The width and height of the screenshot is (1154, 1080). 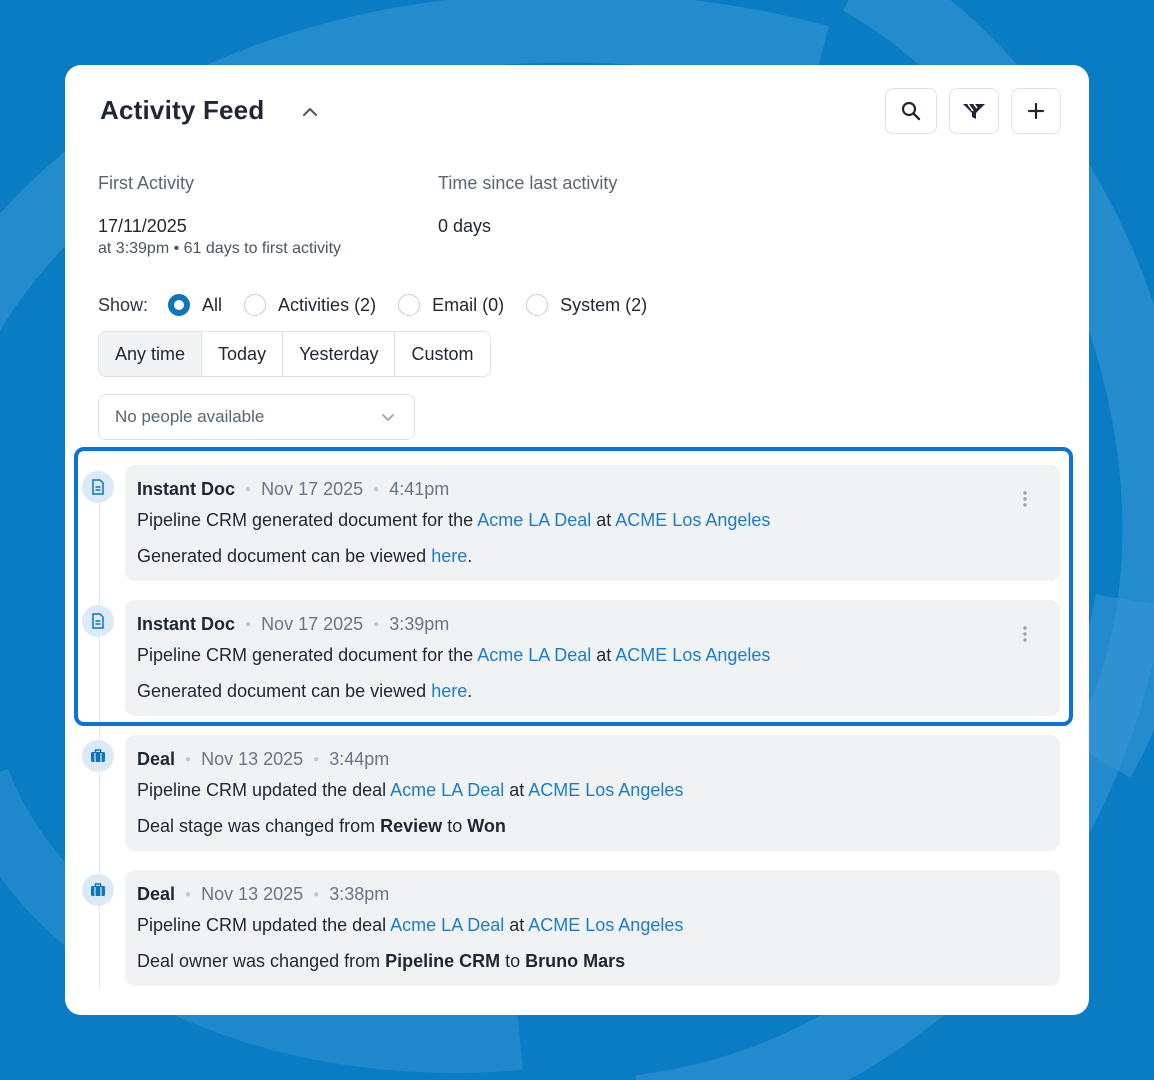 What do you see at coordinates (442, 354) in the screenshot?
I see `tab-custom: Custom` at bounding box center [442, 354].